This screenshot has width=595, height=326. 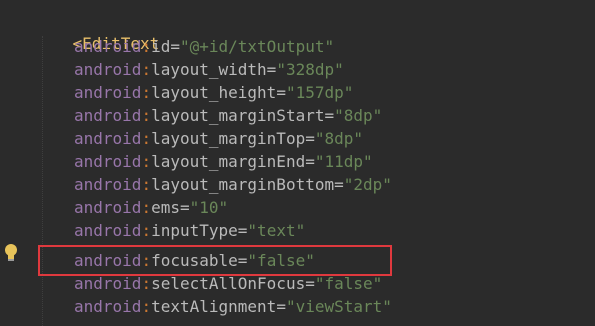 What do you see at coordinates (11, 253) in the screenshot?
I see `lightbulb-icon` at bounding box center [11, 253].